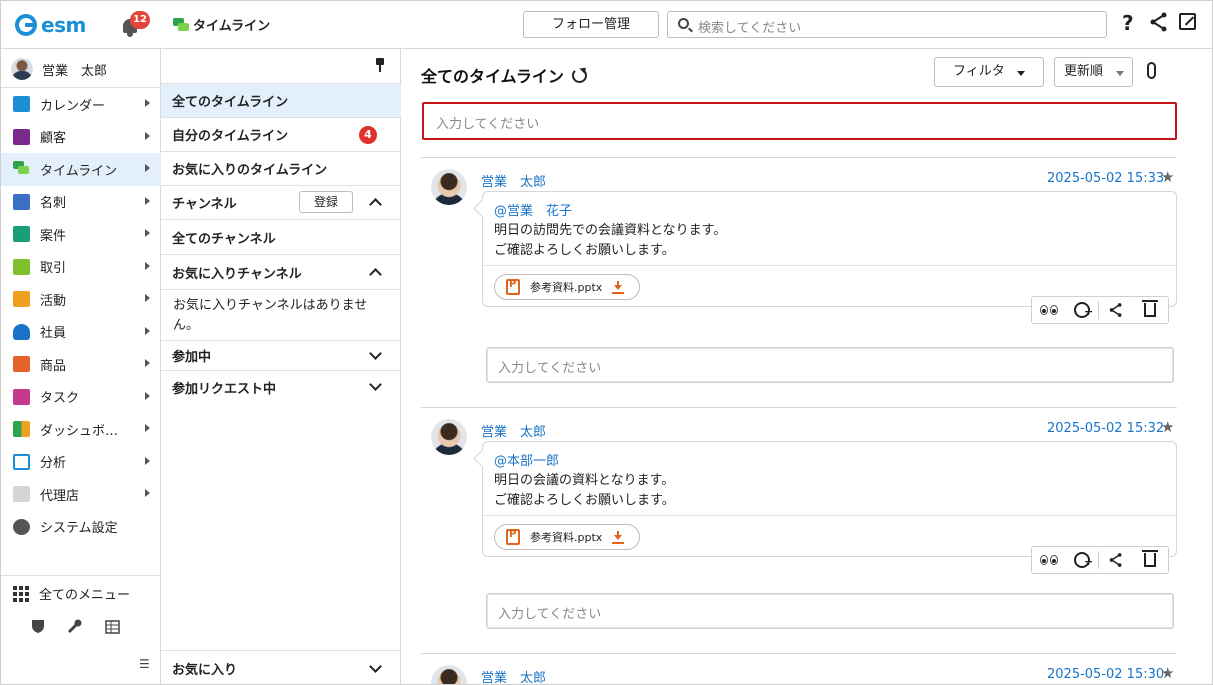  Describe the element at coordinates (533, 209) in the screenshot. I see `mention-link: @営業 花子` at that location.